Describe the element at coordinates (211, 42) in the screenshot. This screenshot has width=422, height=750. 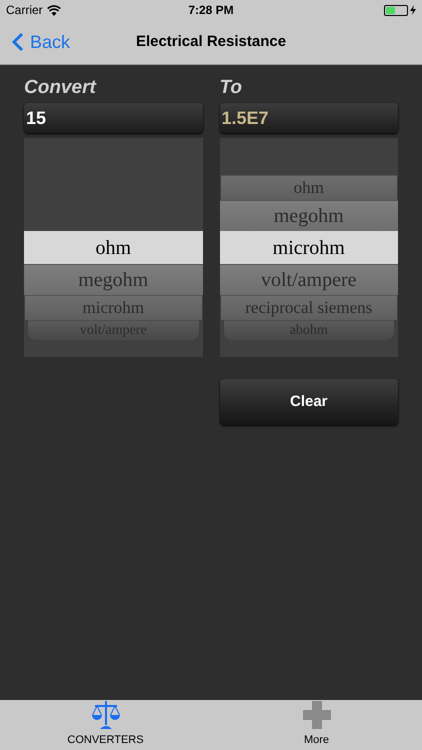
I see `screen-title: Electrical Resistance` at that location.